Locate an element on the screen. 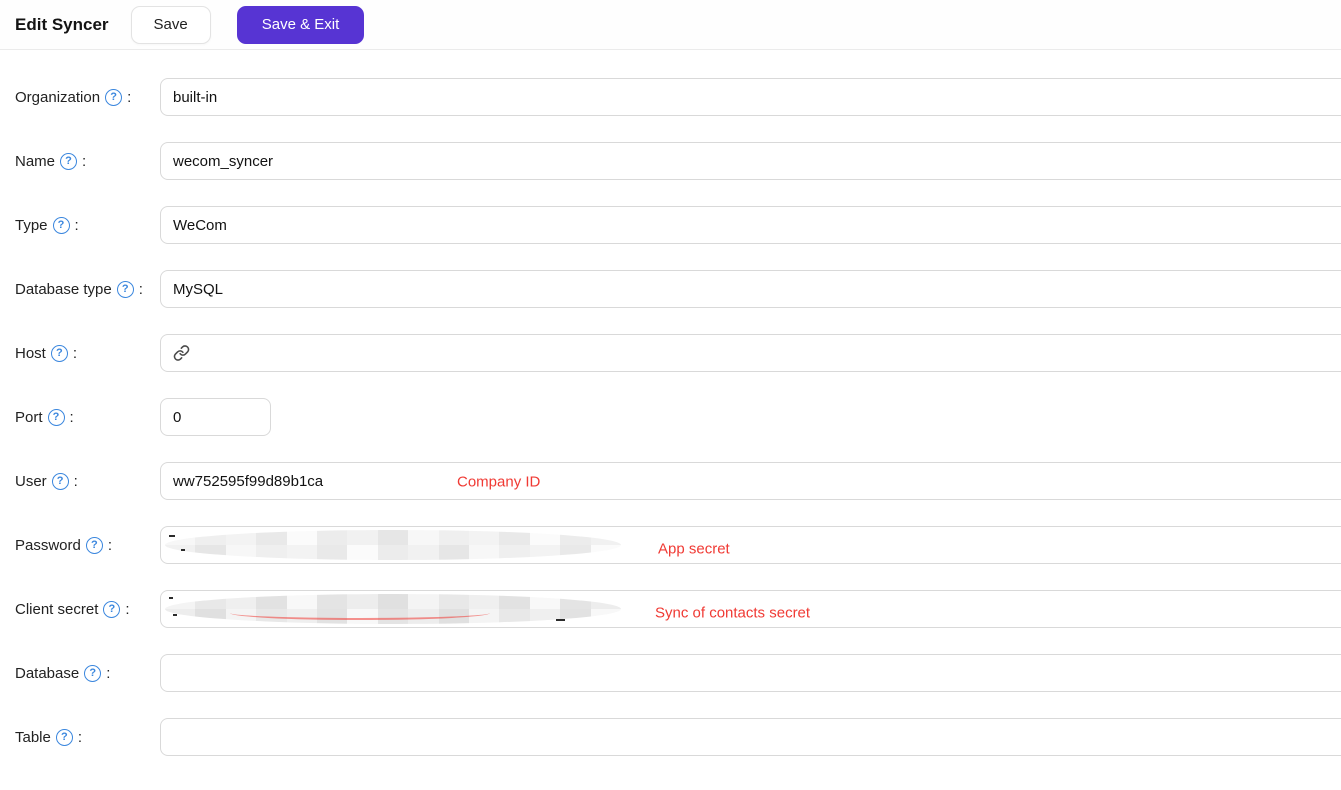 Image resolution: width=1341 pixels, height=790 pixels. field-label-cell: Organization ? : is located at coordinates (87, 97).